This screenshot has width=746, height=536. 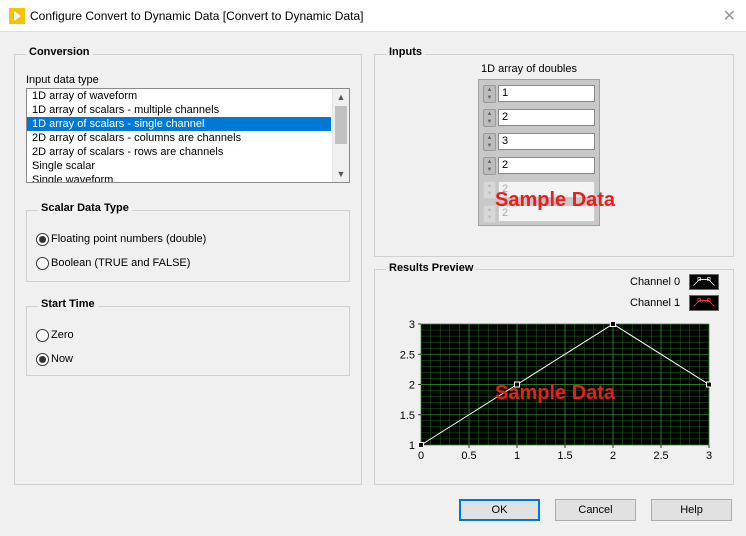 What do you see at coordinates (555, 200) in the screenshot?
I see `inputs-watermark: Sample Data` at bounding box center [555, 200].